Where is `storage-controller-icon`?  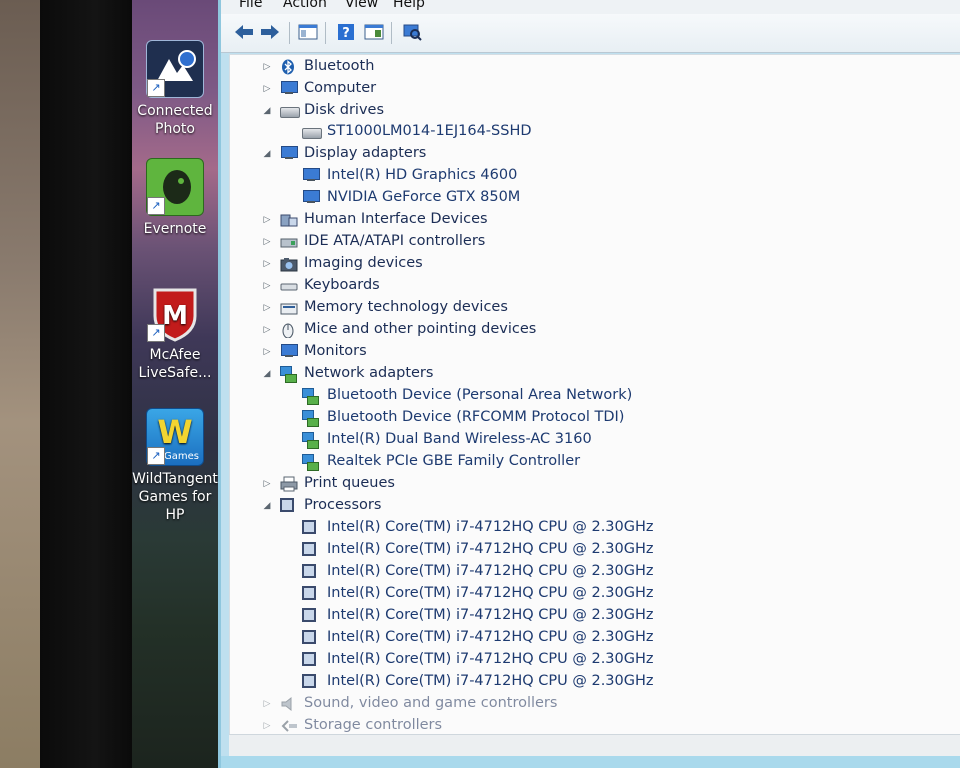
storage-controller-icon is located at coordinates (289, 726).